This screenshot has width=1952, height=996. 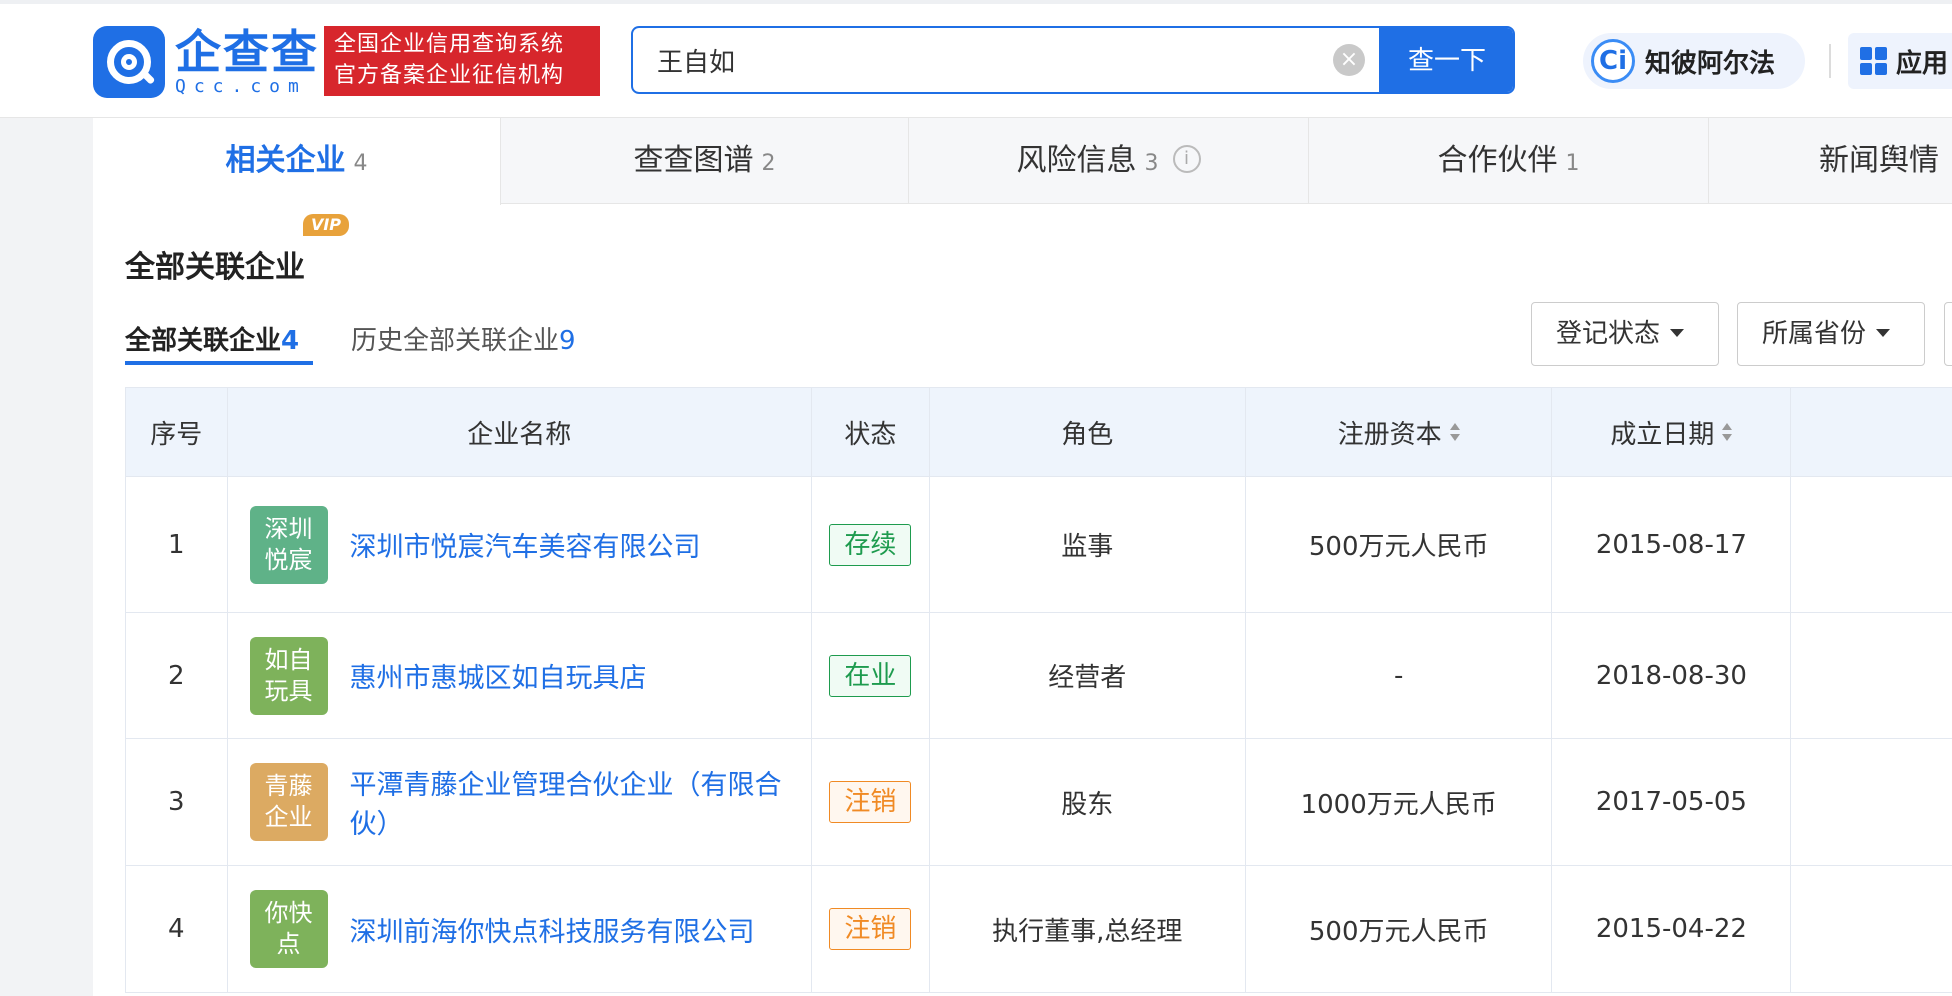 I want to click on status-badge: 在业, so click(x=870, y=675).